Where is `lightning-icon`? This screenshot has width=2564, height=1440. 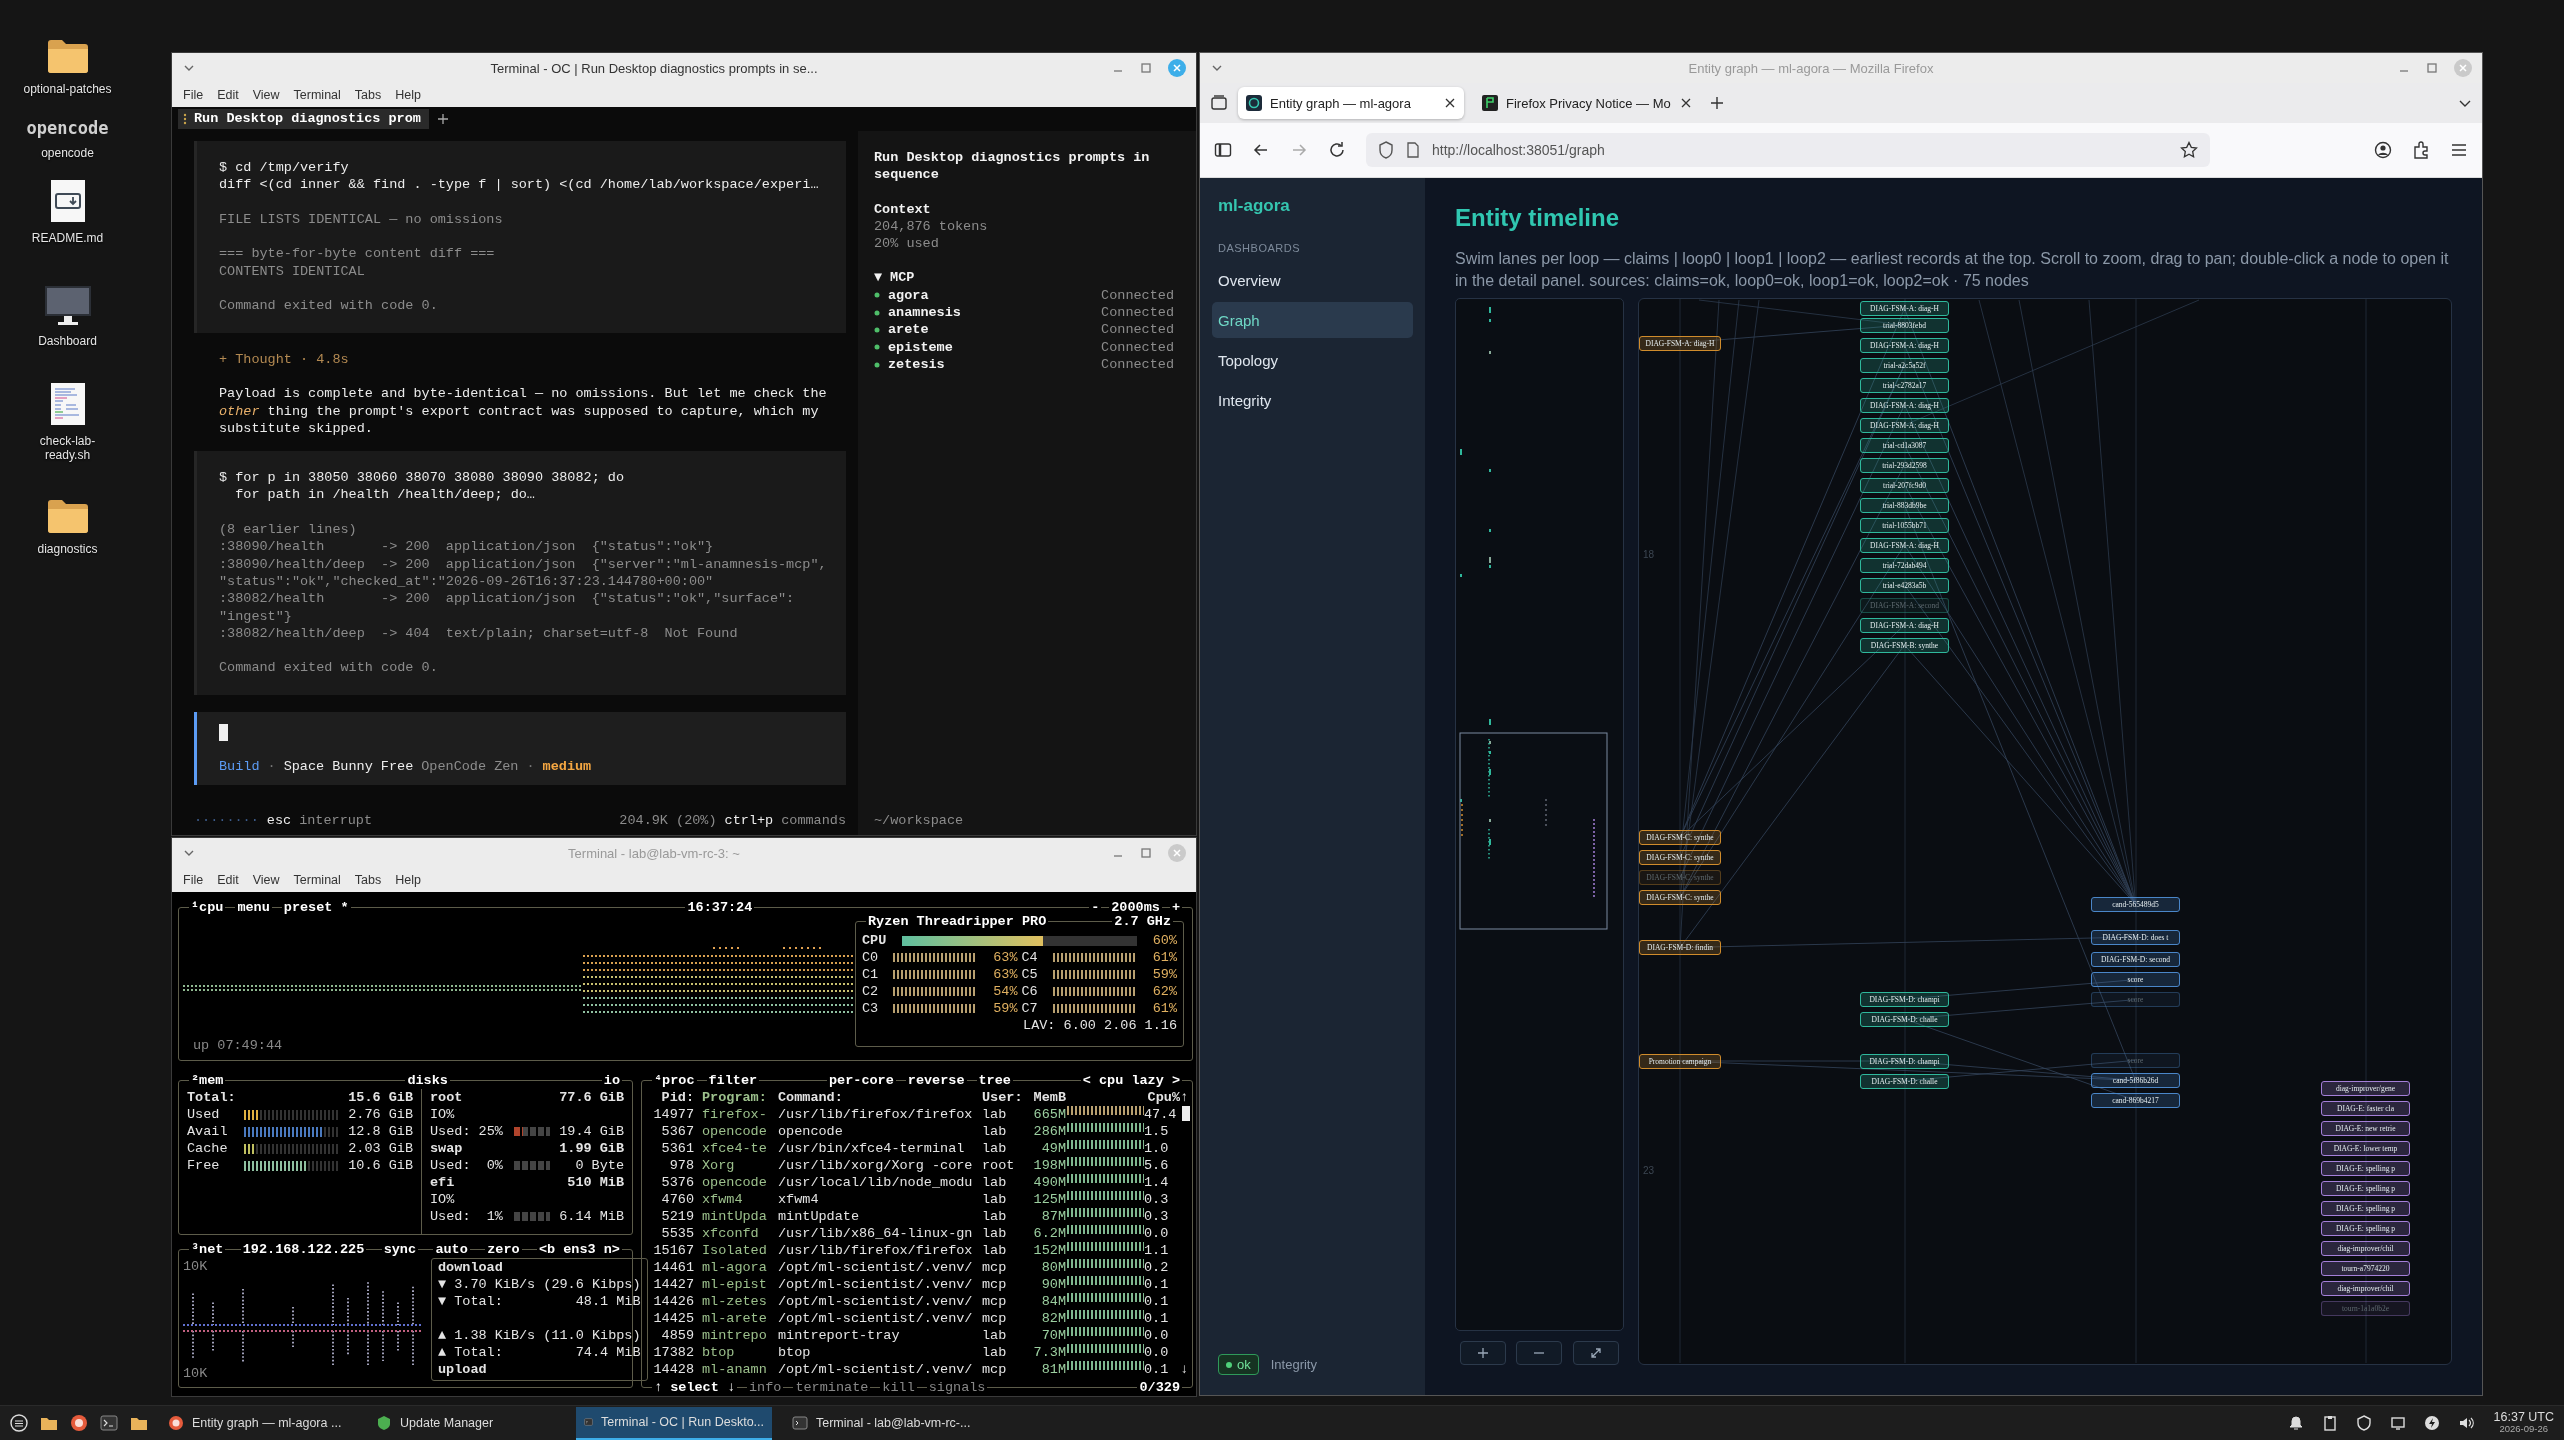 lightning-icon is located at coordinates (2431, 1423).